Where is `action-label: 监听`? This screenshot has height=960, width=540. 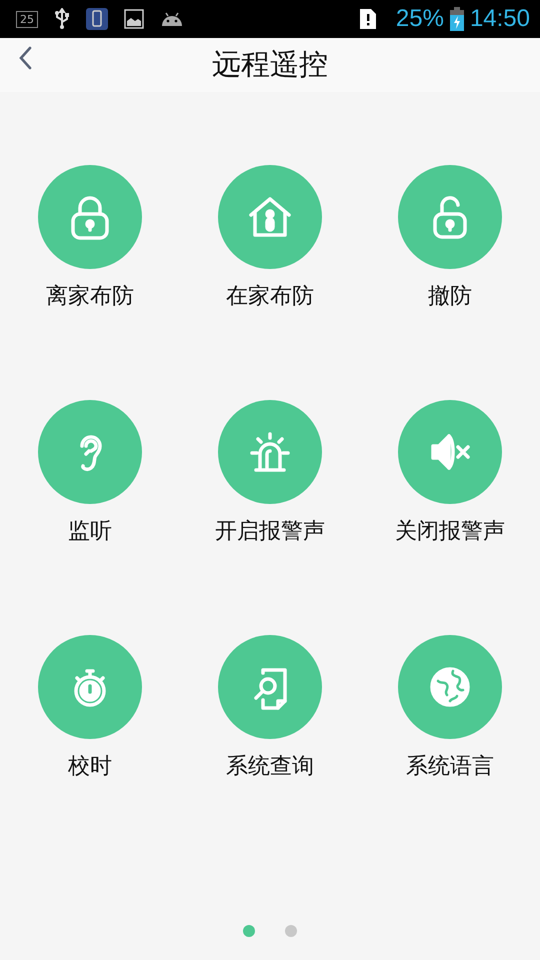 action-label: 监听 is located at coordinates (90, 532).